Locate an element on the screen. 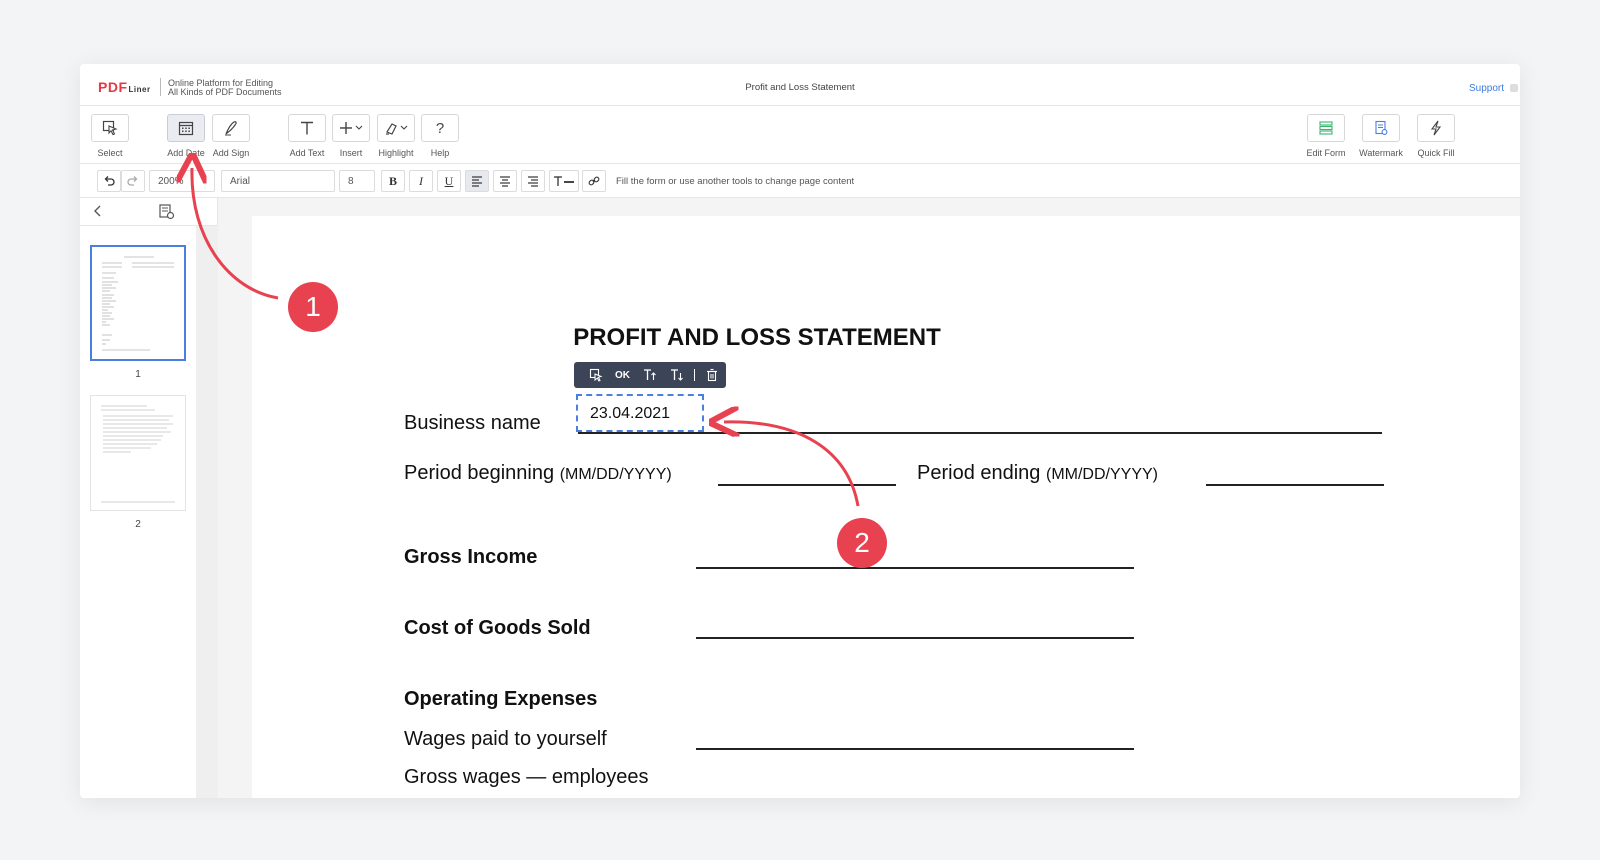 This screenshot has width=1600, height=860. arrow-to-add-date is located at coordinates (235, 234).